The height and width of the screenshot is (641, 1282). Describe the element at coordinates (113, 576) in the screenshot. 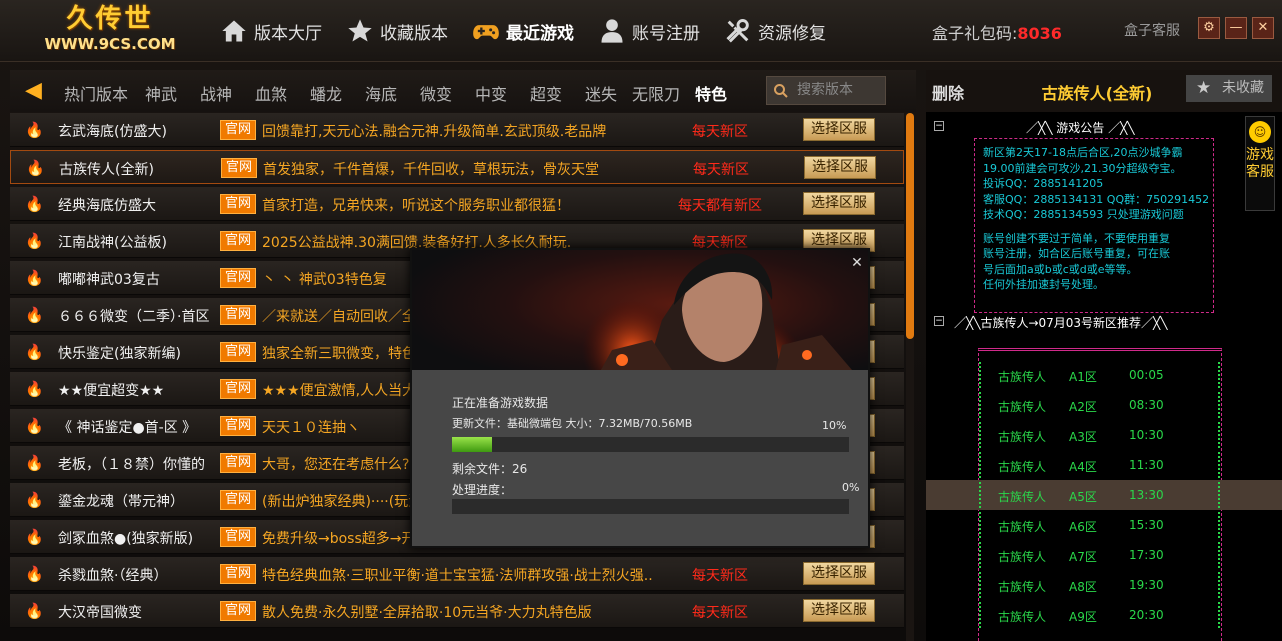

I see `version-name: 杀戮血煞·（经典）` at that location.